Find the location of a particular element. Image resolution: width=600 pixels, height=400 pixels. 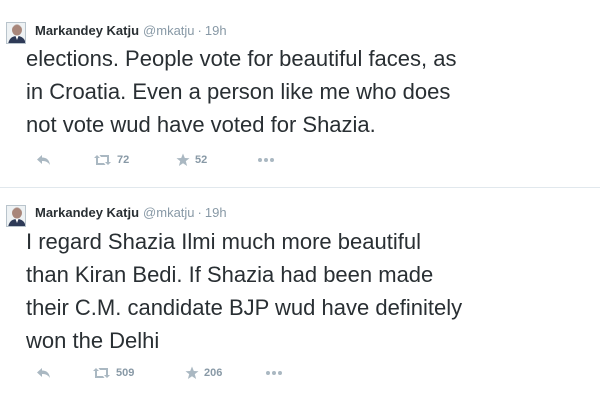

retweet-count: 509 is located at coordinates (125, 373).